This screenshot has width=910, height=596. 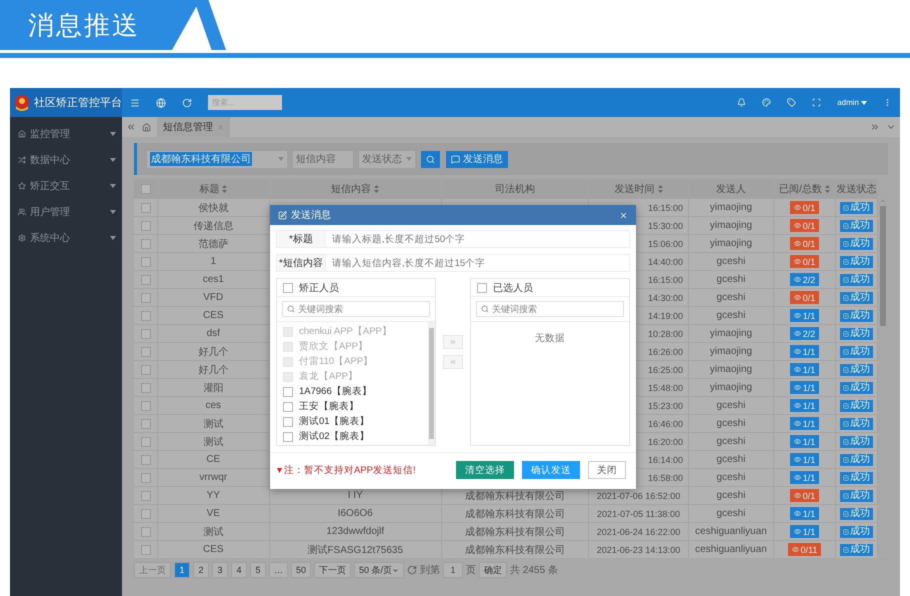 I want to click on page-number-field: 1, so click(x=453, y=570).